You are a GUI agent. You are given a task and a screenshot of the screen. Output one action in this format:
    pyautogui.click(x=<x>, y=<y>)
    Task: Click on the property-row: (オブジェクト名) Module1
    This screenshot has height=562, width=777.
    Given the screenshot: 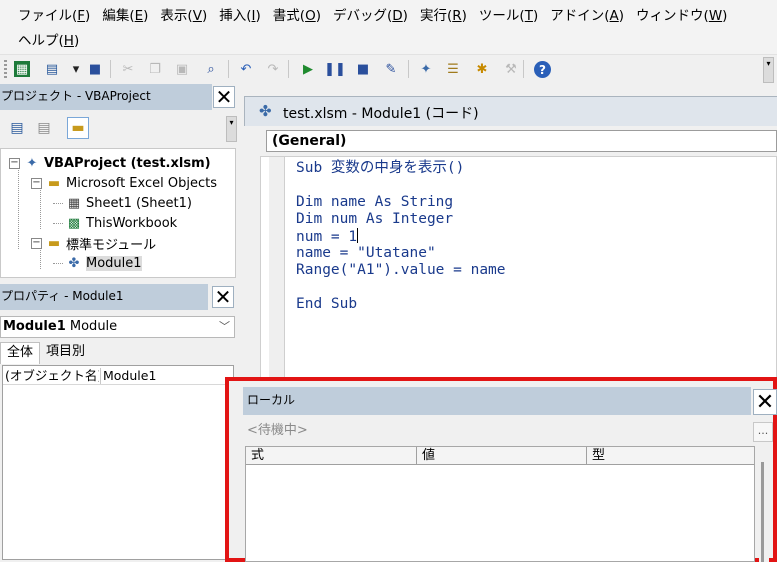 What is the action you would take?
    pyautogui.click(x=118, y=376)
    